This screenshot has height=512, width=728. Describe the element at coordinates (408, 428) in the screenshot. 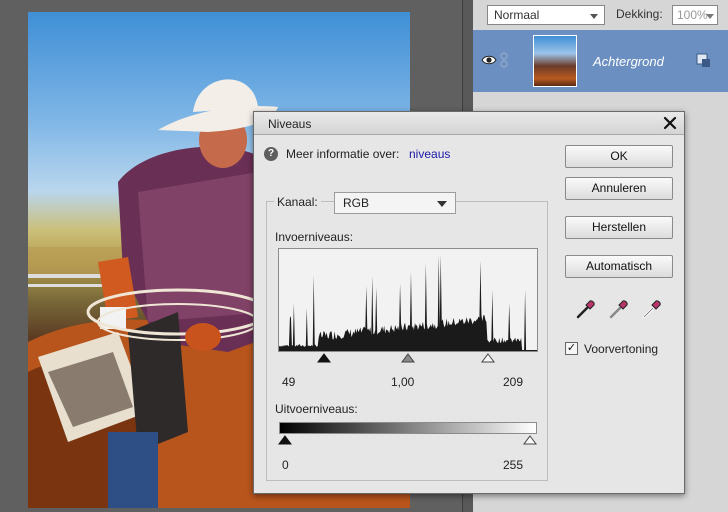

I see `output-gradient-bar` at that location.